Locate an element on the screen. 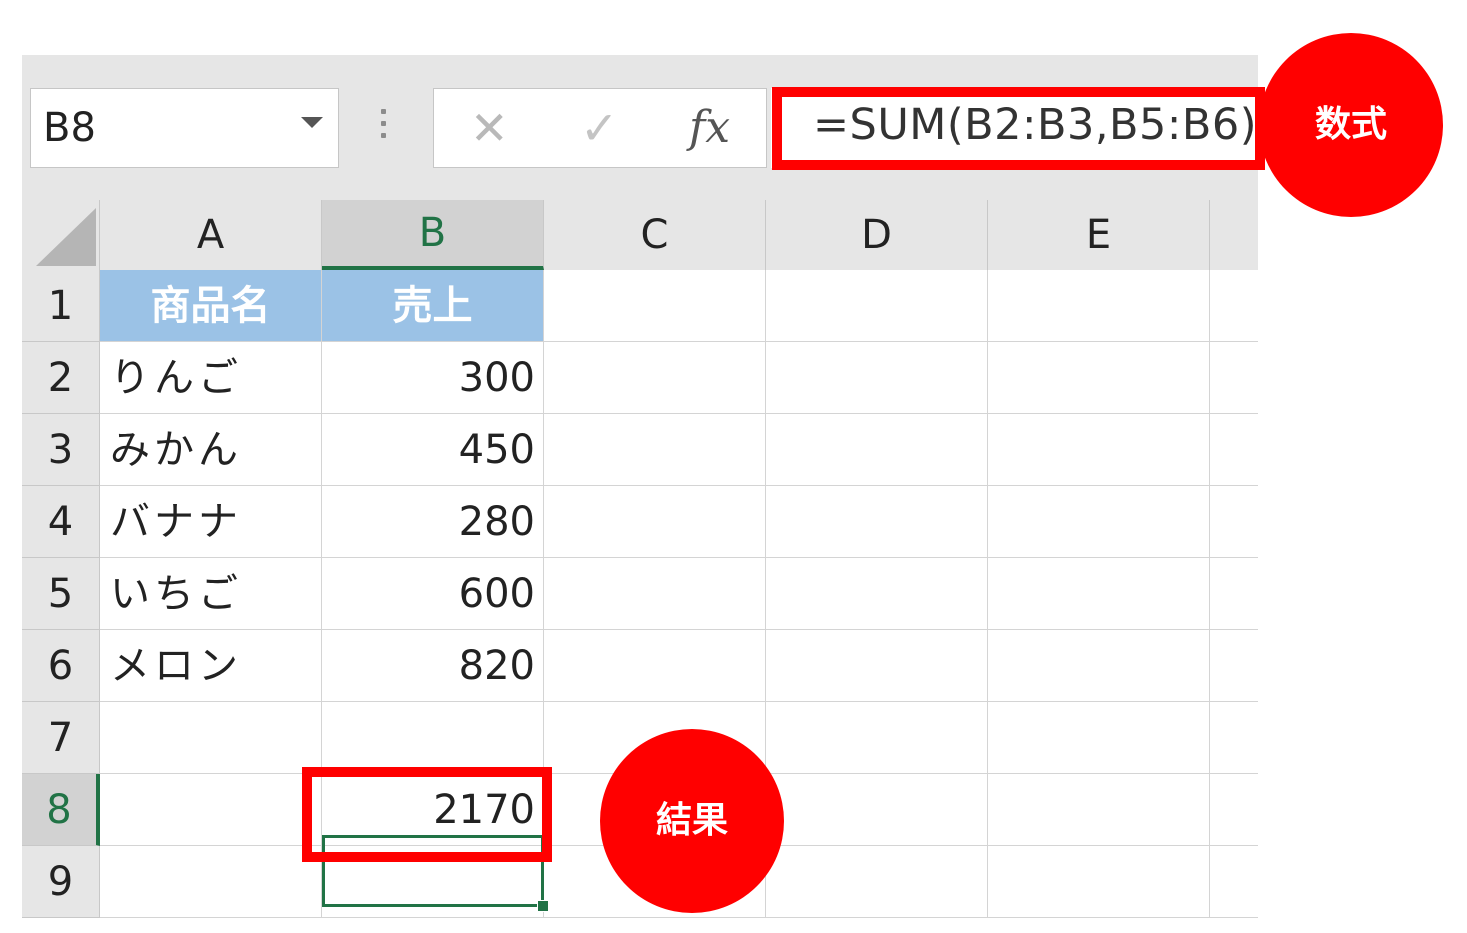 The image size is (1467, 933). column-header-c: C is located at coordinates (655, 235).